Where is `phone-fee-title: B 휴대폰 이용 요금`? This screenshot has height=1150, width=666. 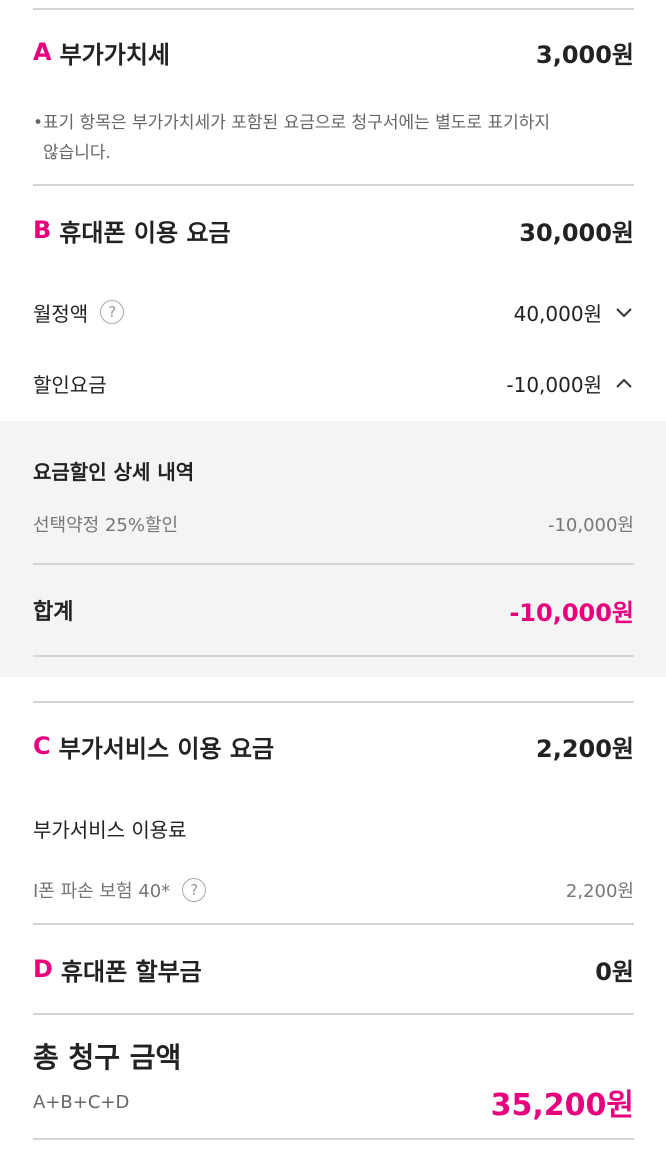
phone-fee-title: B 휴대폰 이용 요금 is located at coordinates (132, 230).